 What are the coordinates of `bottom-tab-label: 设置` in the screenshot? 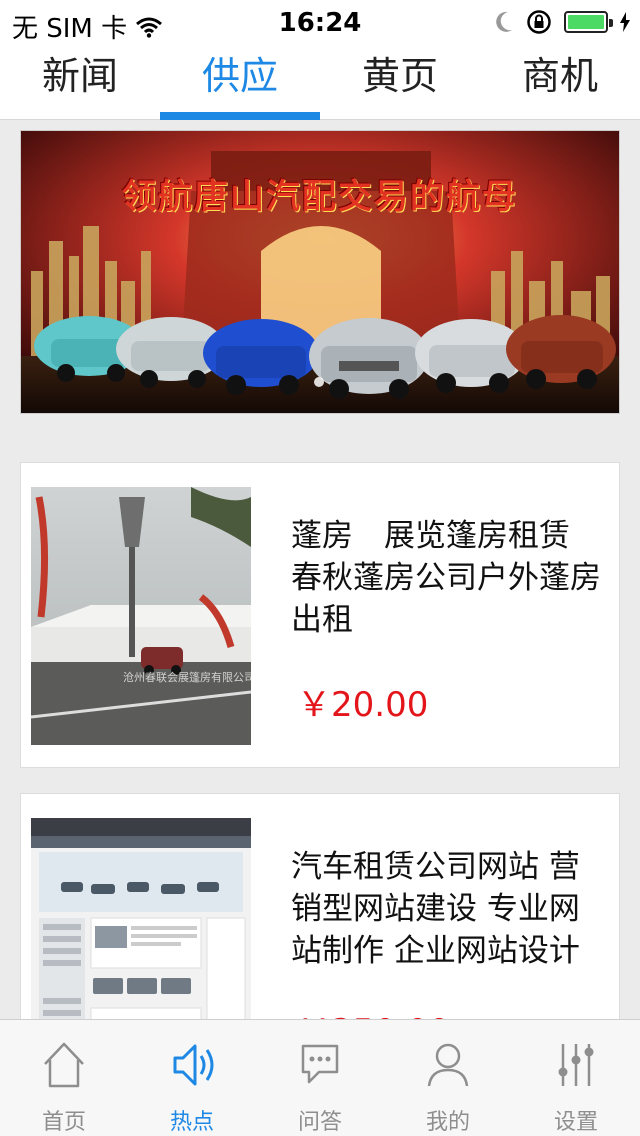 It's located at (575, 1122).